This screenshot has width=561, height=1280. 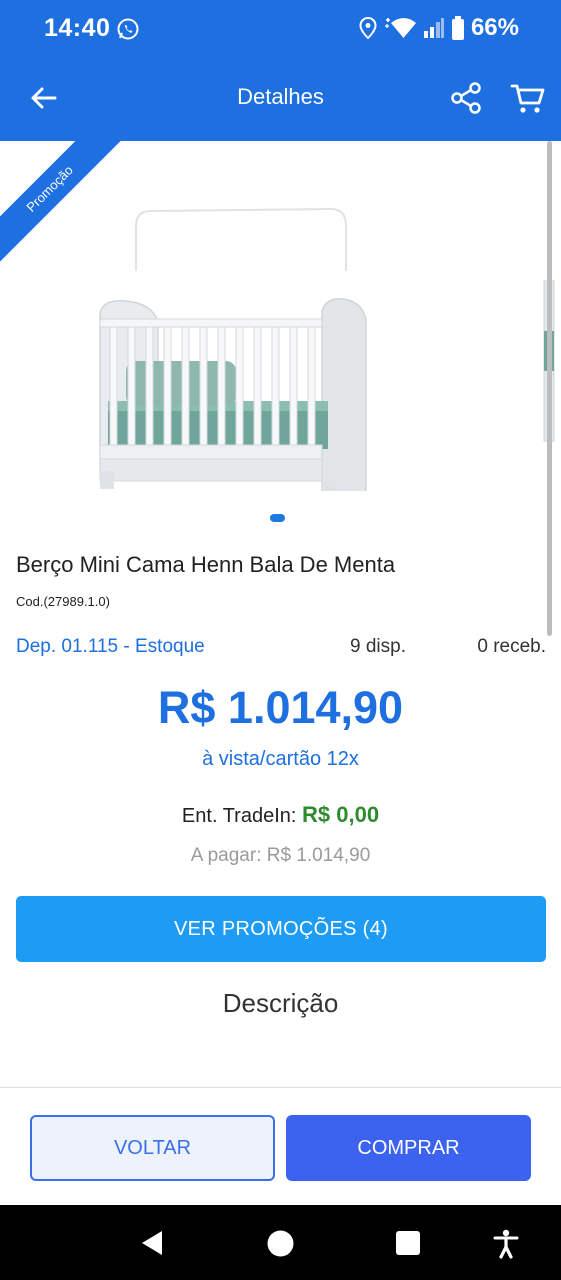 I want to click on carousel-page-indicator, so click(x=277, y=518).